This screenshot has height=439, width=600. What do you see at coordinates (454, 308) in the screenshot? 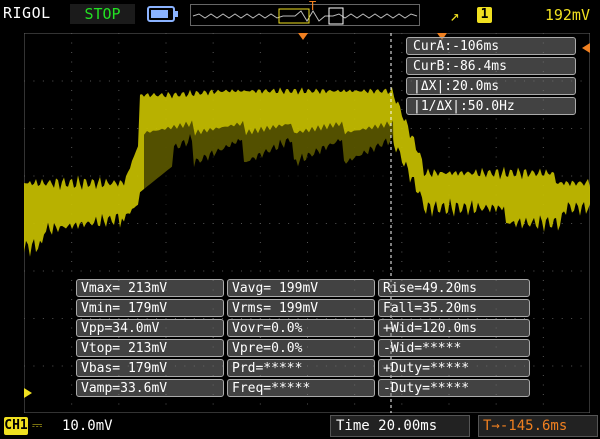
I see `measurement-cell: Fall=35.20ms` at bounding box center [454, 308].